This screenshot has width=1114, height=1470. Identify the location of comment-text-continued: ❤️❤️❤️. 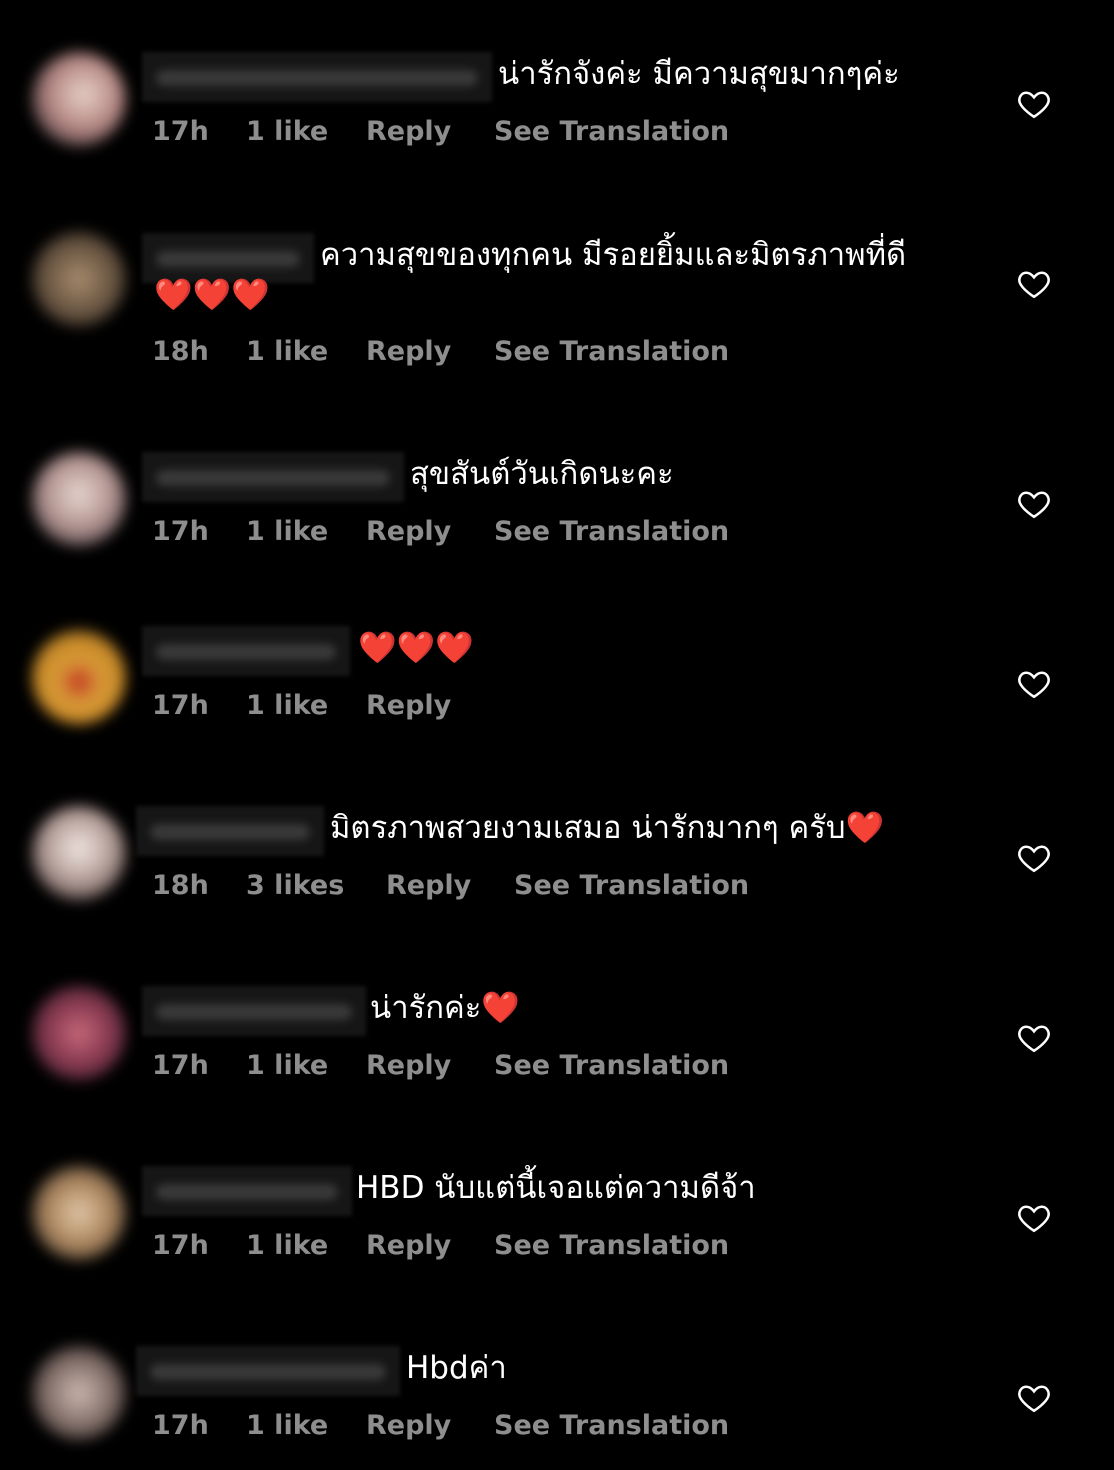
(212, 295).